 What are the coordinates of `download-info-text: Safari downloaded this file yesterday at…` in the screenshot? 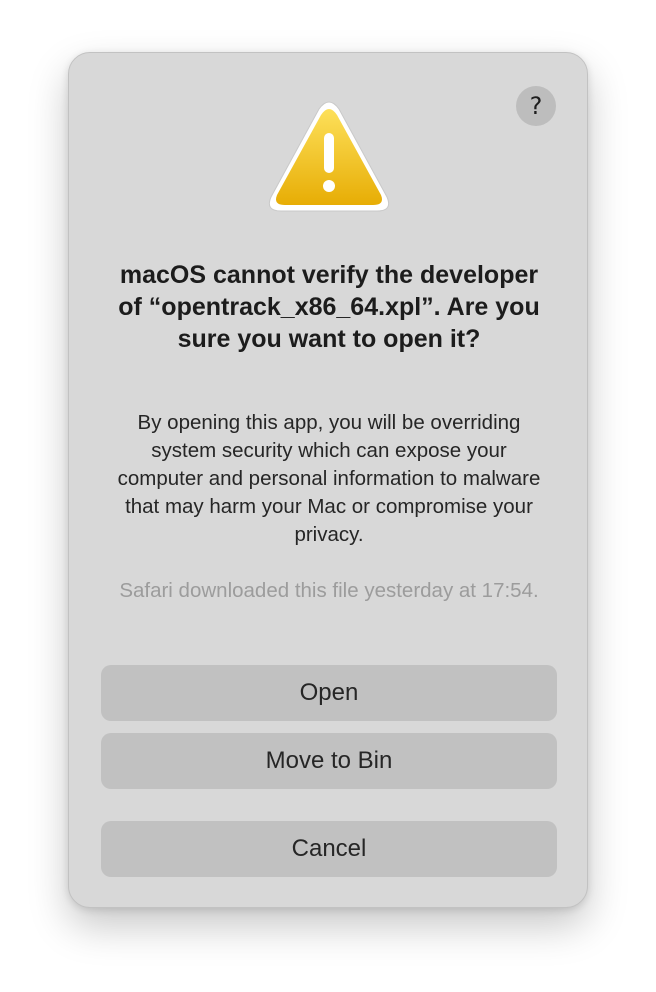 It's located at (329, 590).